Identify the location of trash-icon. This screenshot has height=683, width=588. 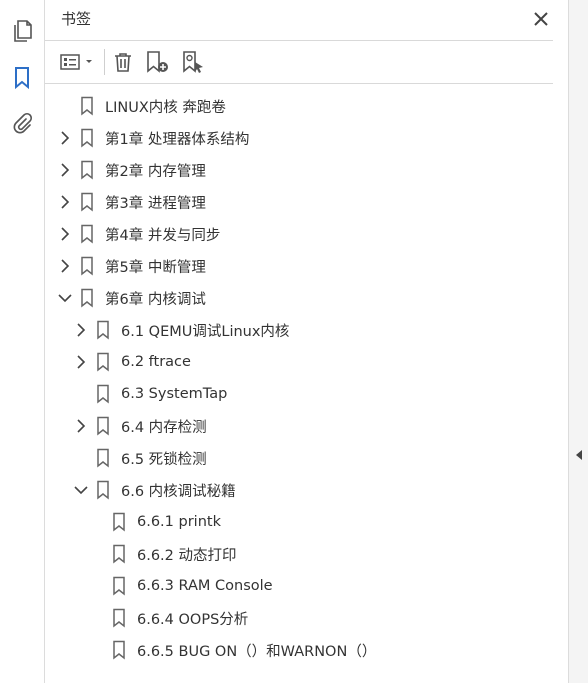
(123, 62).